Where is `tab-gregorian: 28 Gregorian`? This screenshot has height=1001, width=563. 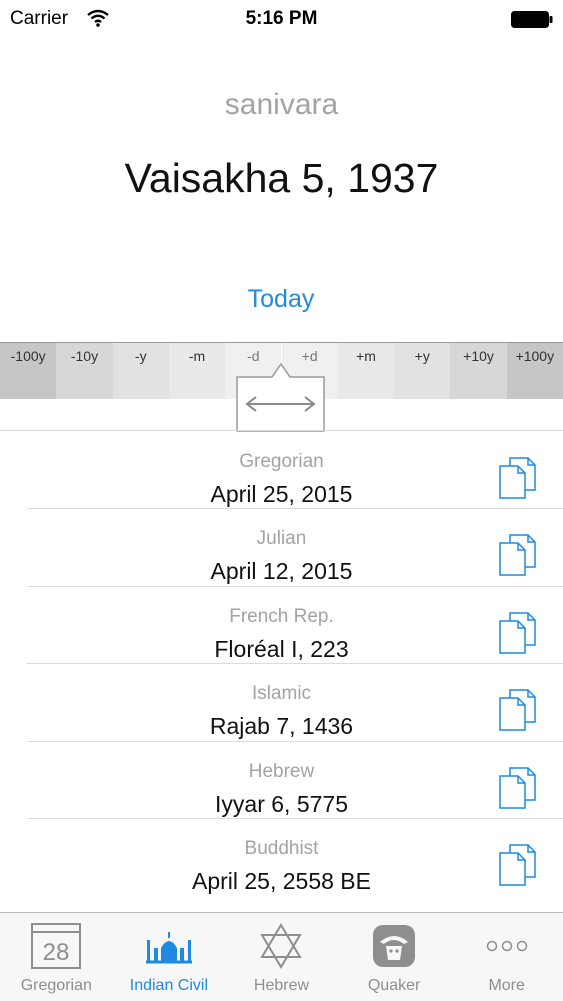
tab-gregorian: 28 Gregorian is located at coordinates (56, 957).